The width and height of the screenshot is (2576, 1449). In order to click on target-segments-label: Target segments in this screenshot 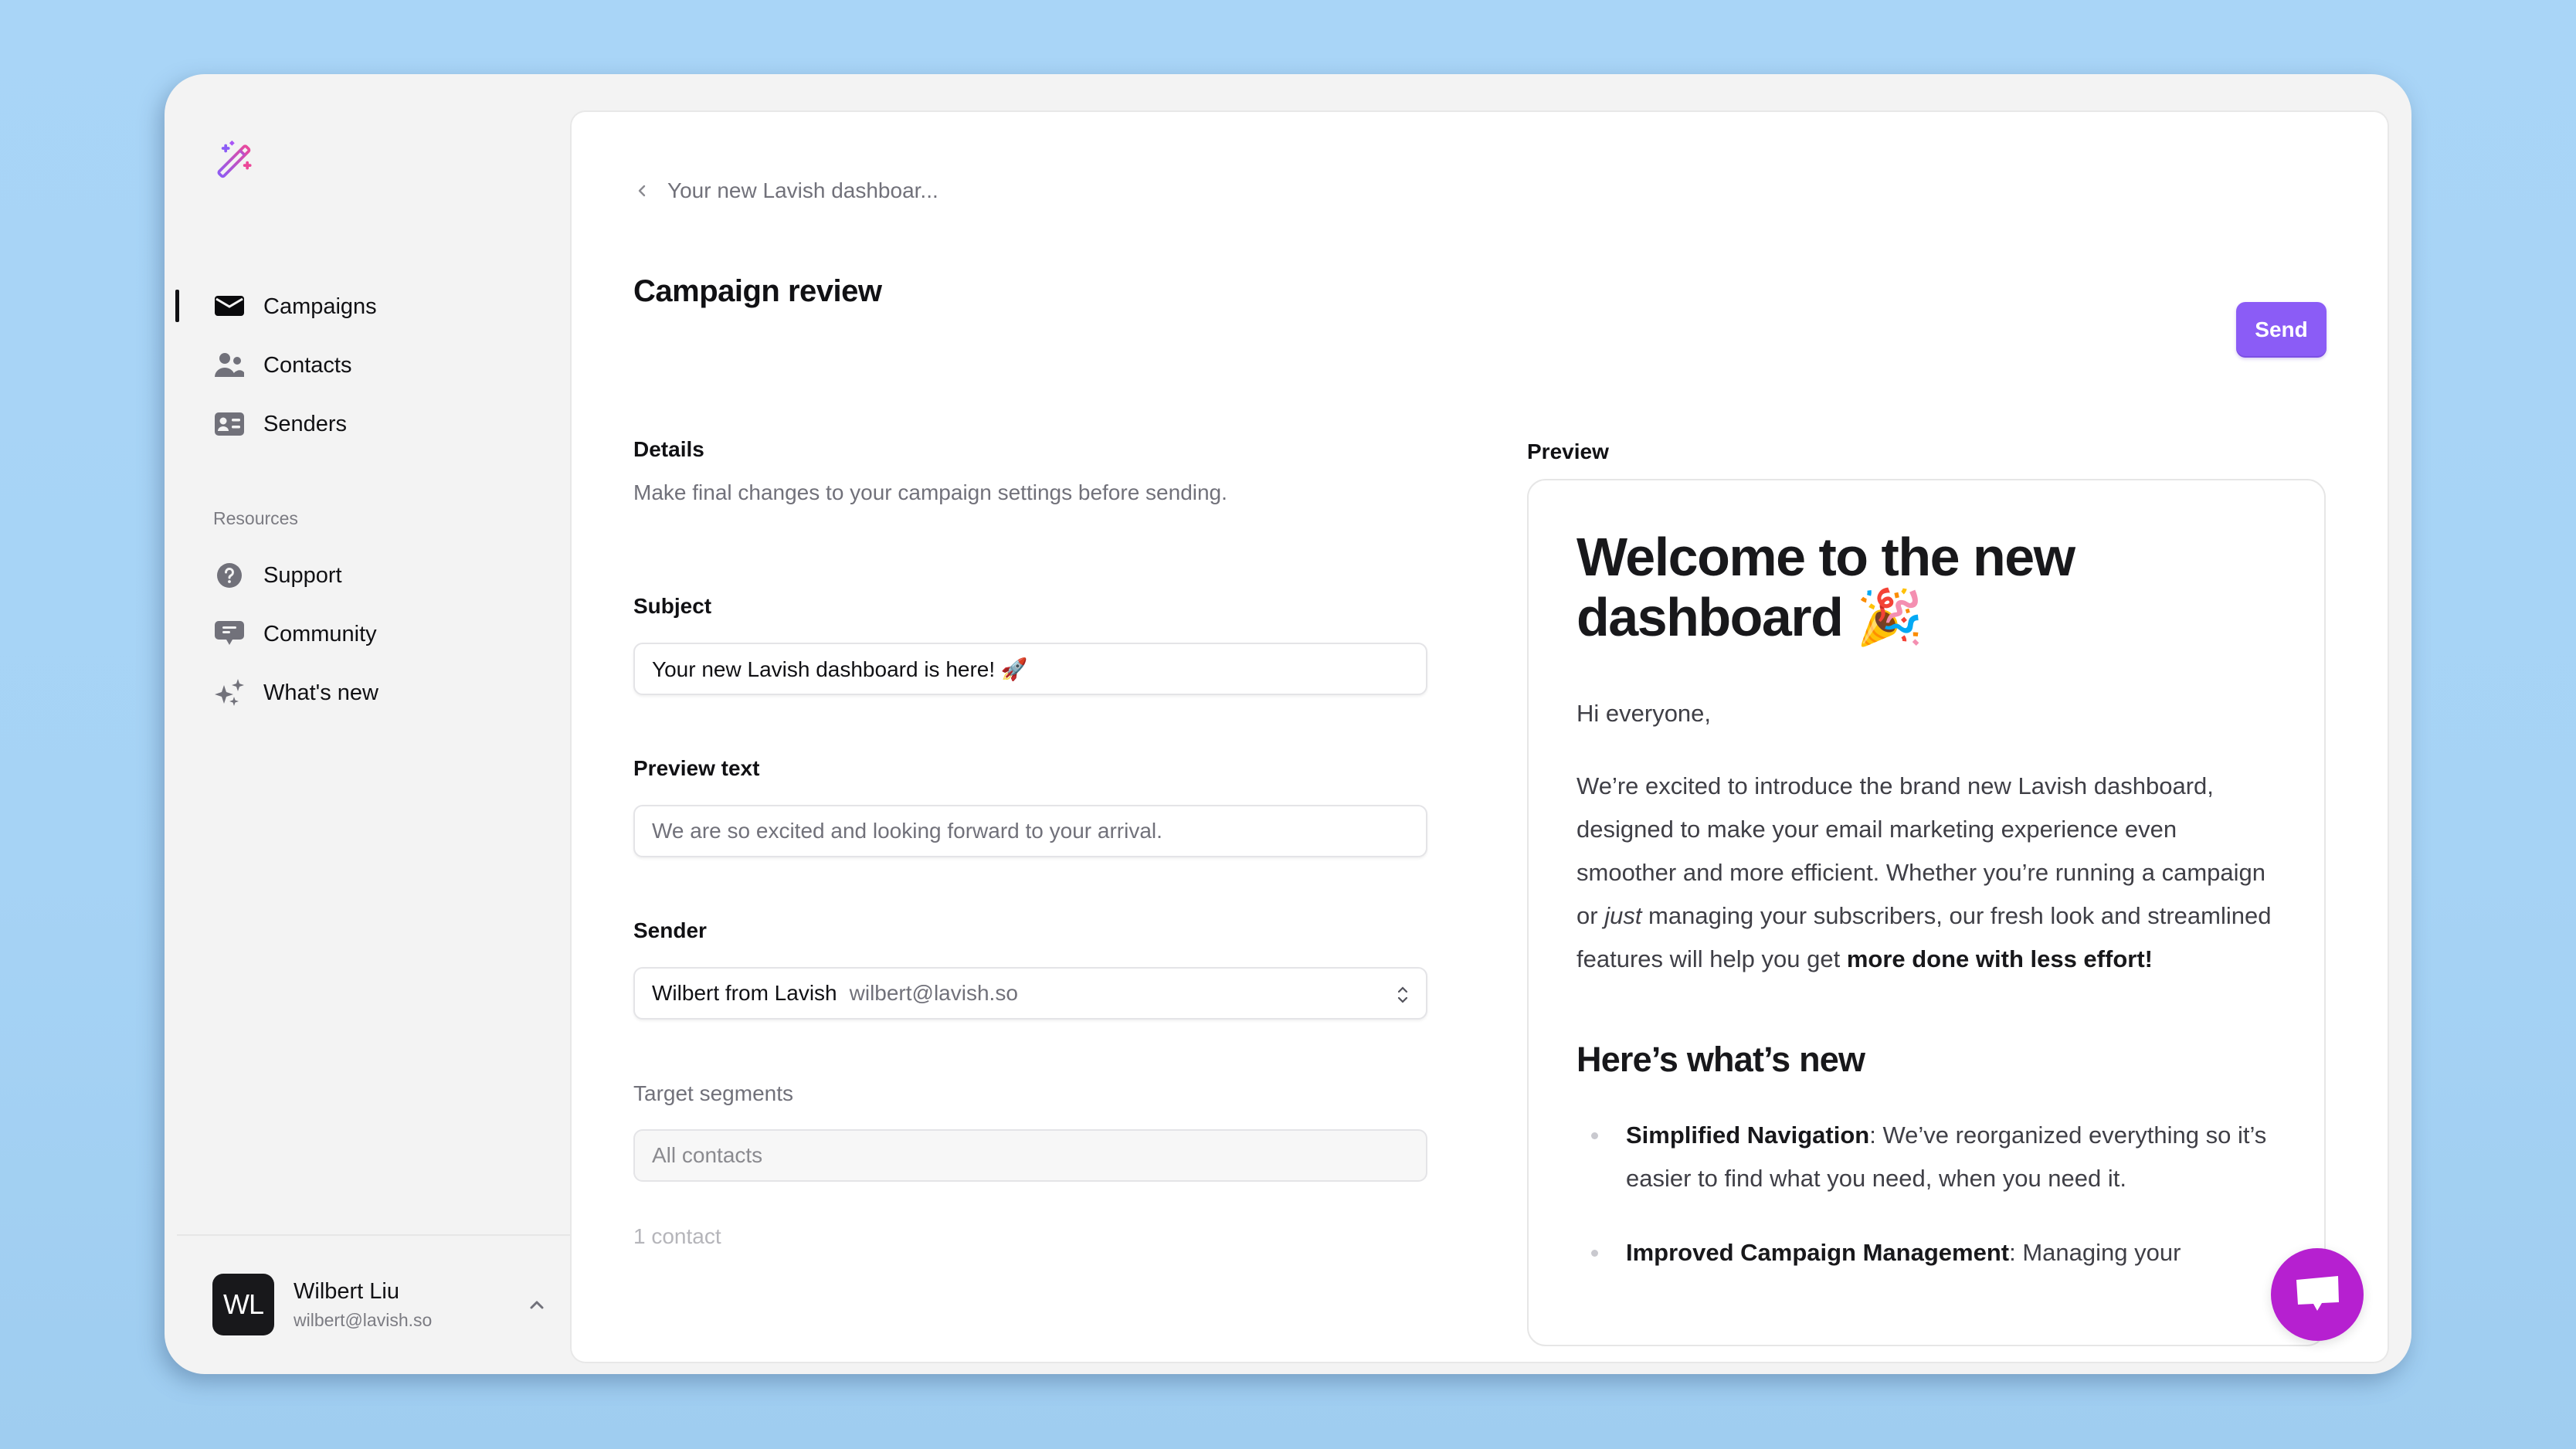, I will do `click(713, 1093)`.